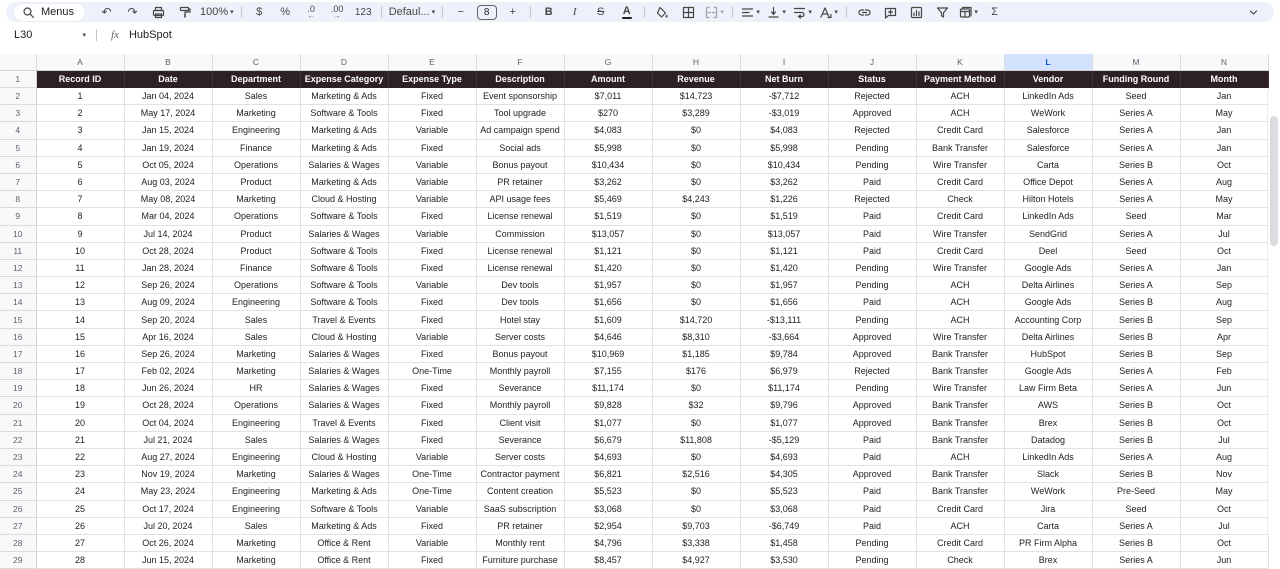  What do you see at coordinates (256, 337) in the screenshot?
I see `cell: Sales` at bounding box center [256, 337].